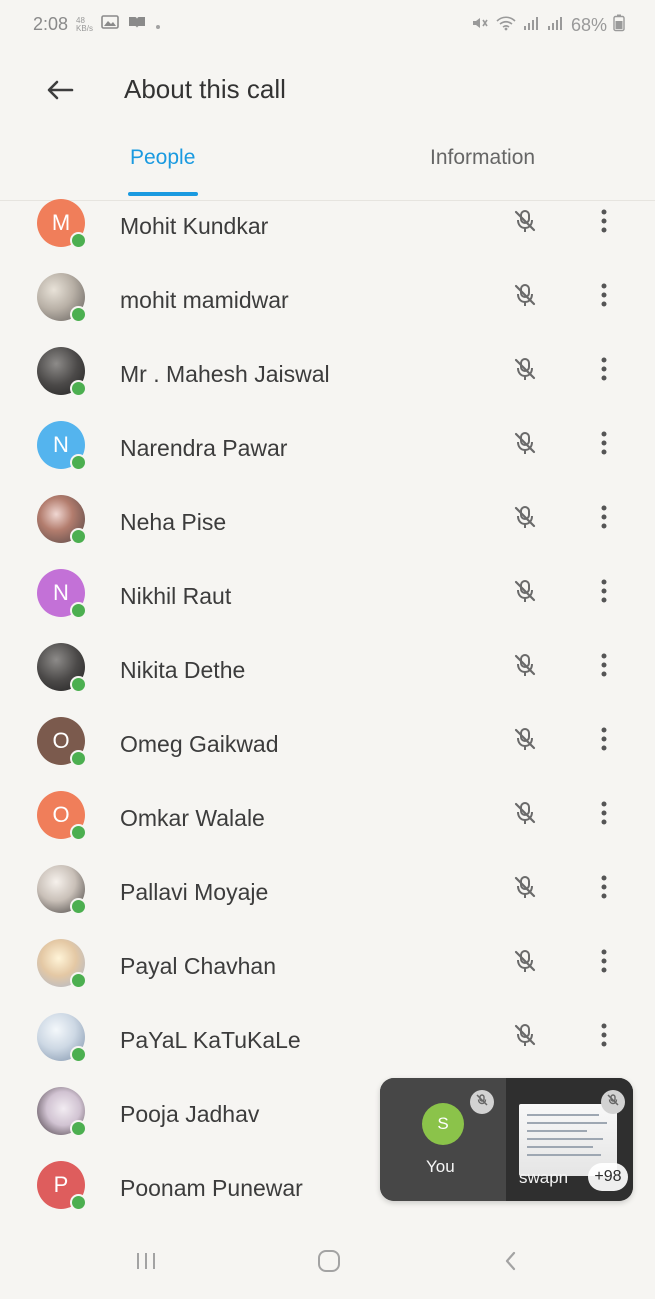 The image size is (655, 1299). Describe the element at coordinates (162, 158) in the screenshot. I see `tab-people: People` at that location.